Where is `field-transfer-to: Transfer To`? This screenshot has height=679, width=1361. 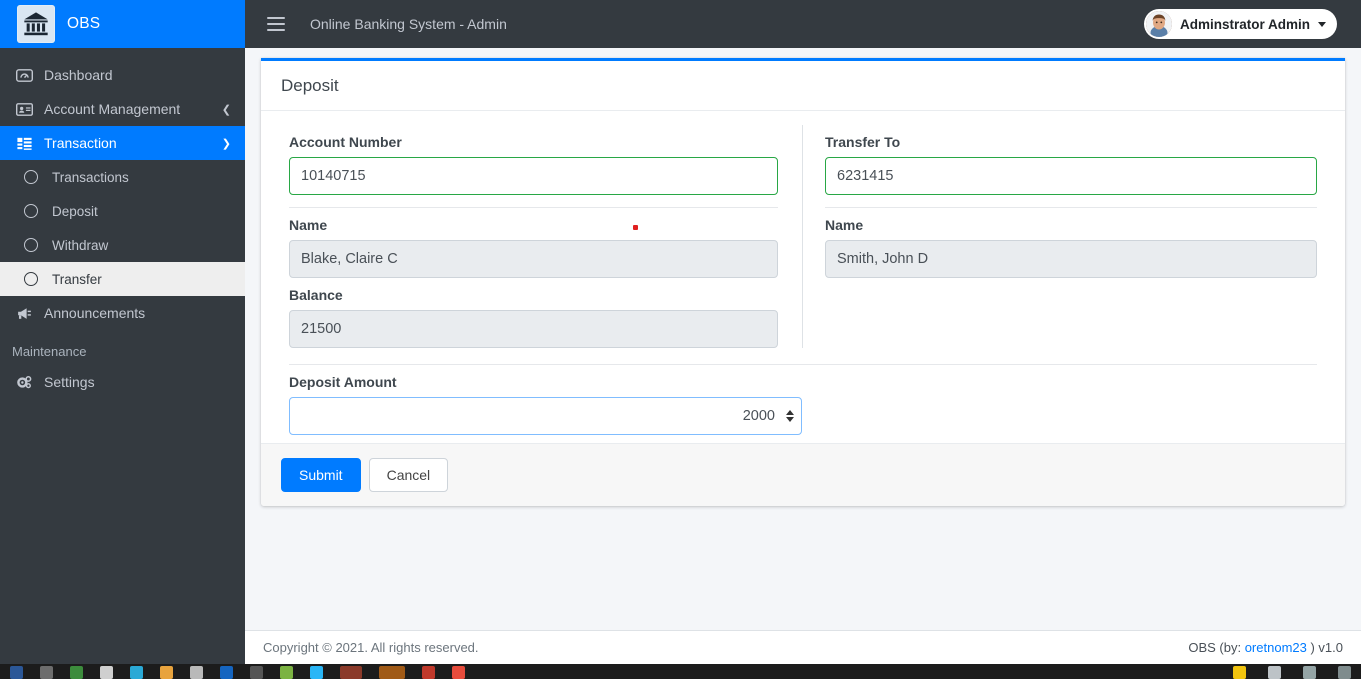 field-transfer-to: Transfer To is located at coordinates (1071, 164).